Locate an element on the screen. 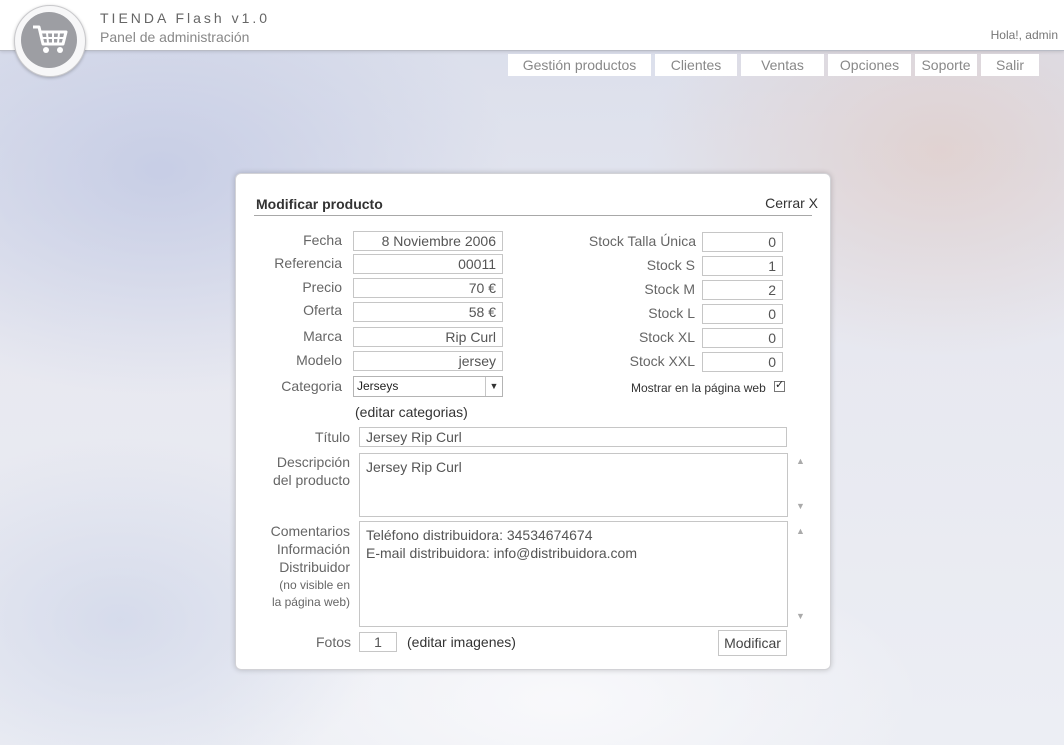 This screenshot has width=1064, height=745. stock-l-label: Stock L is located at coordinates (671, 313).